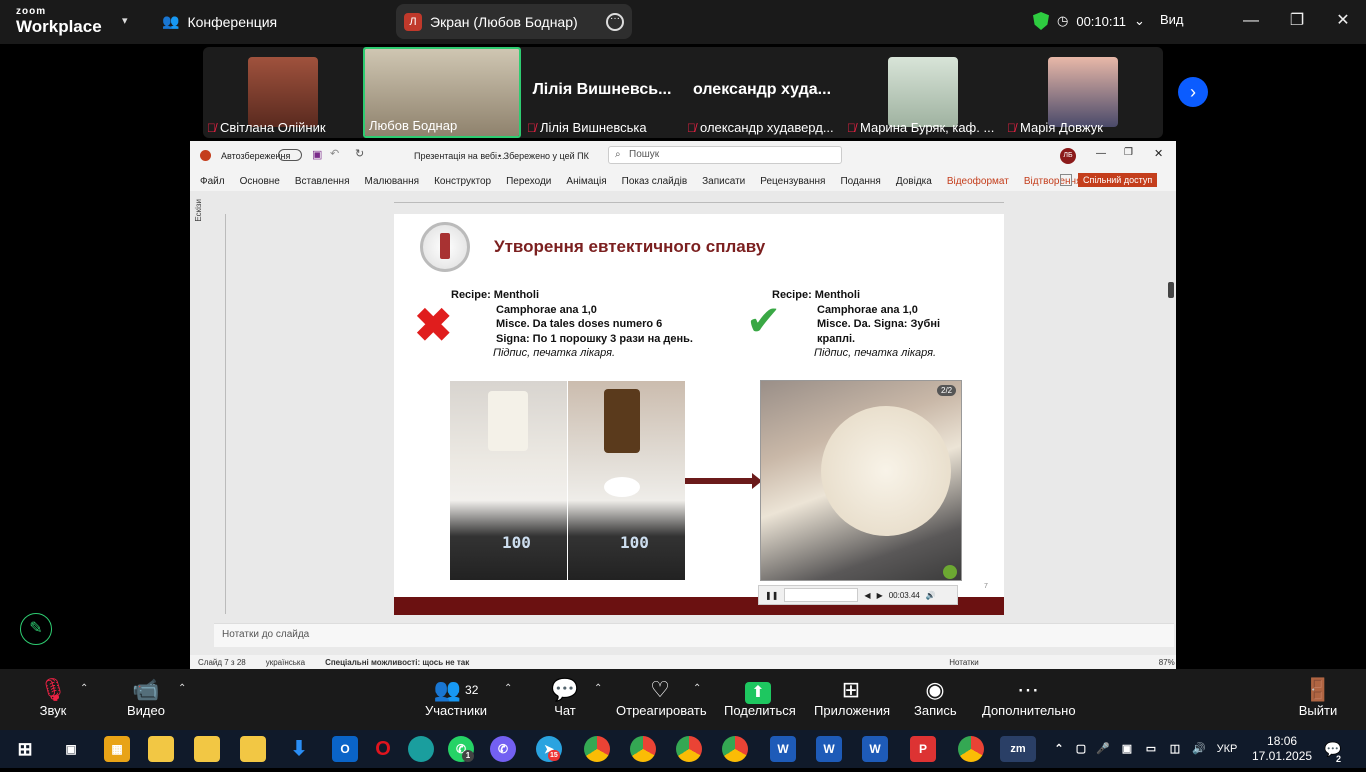 Image resolution: width=1366 pixels, height=772 pixels. I want to click on apps-button: ⊞ Приложения, so click(852, 697).